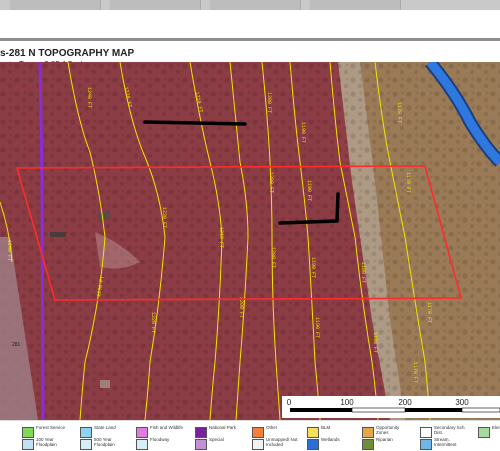  I want to click on legend-label: Other, so click(272, 427).